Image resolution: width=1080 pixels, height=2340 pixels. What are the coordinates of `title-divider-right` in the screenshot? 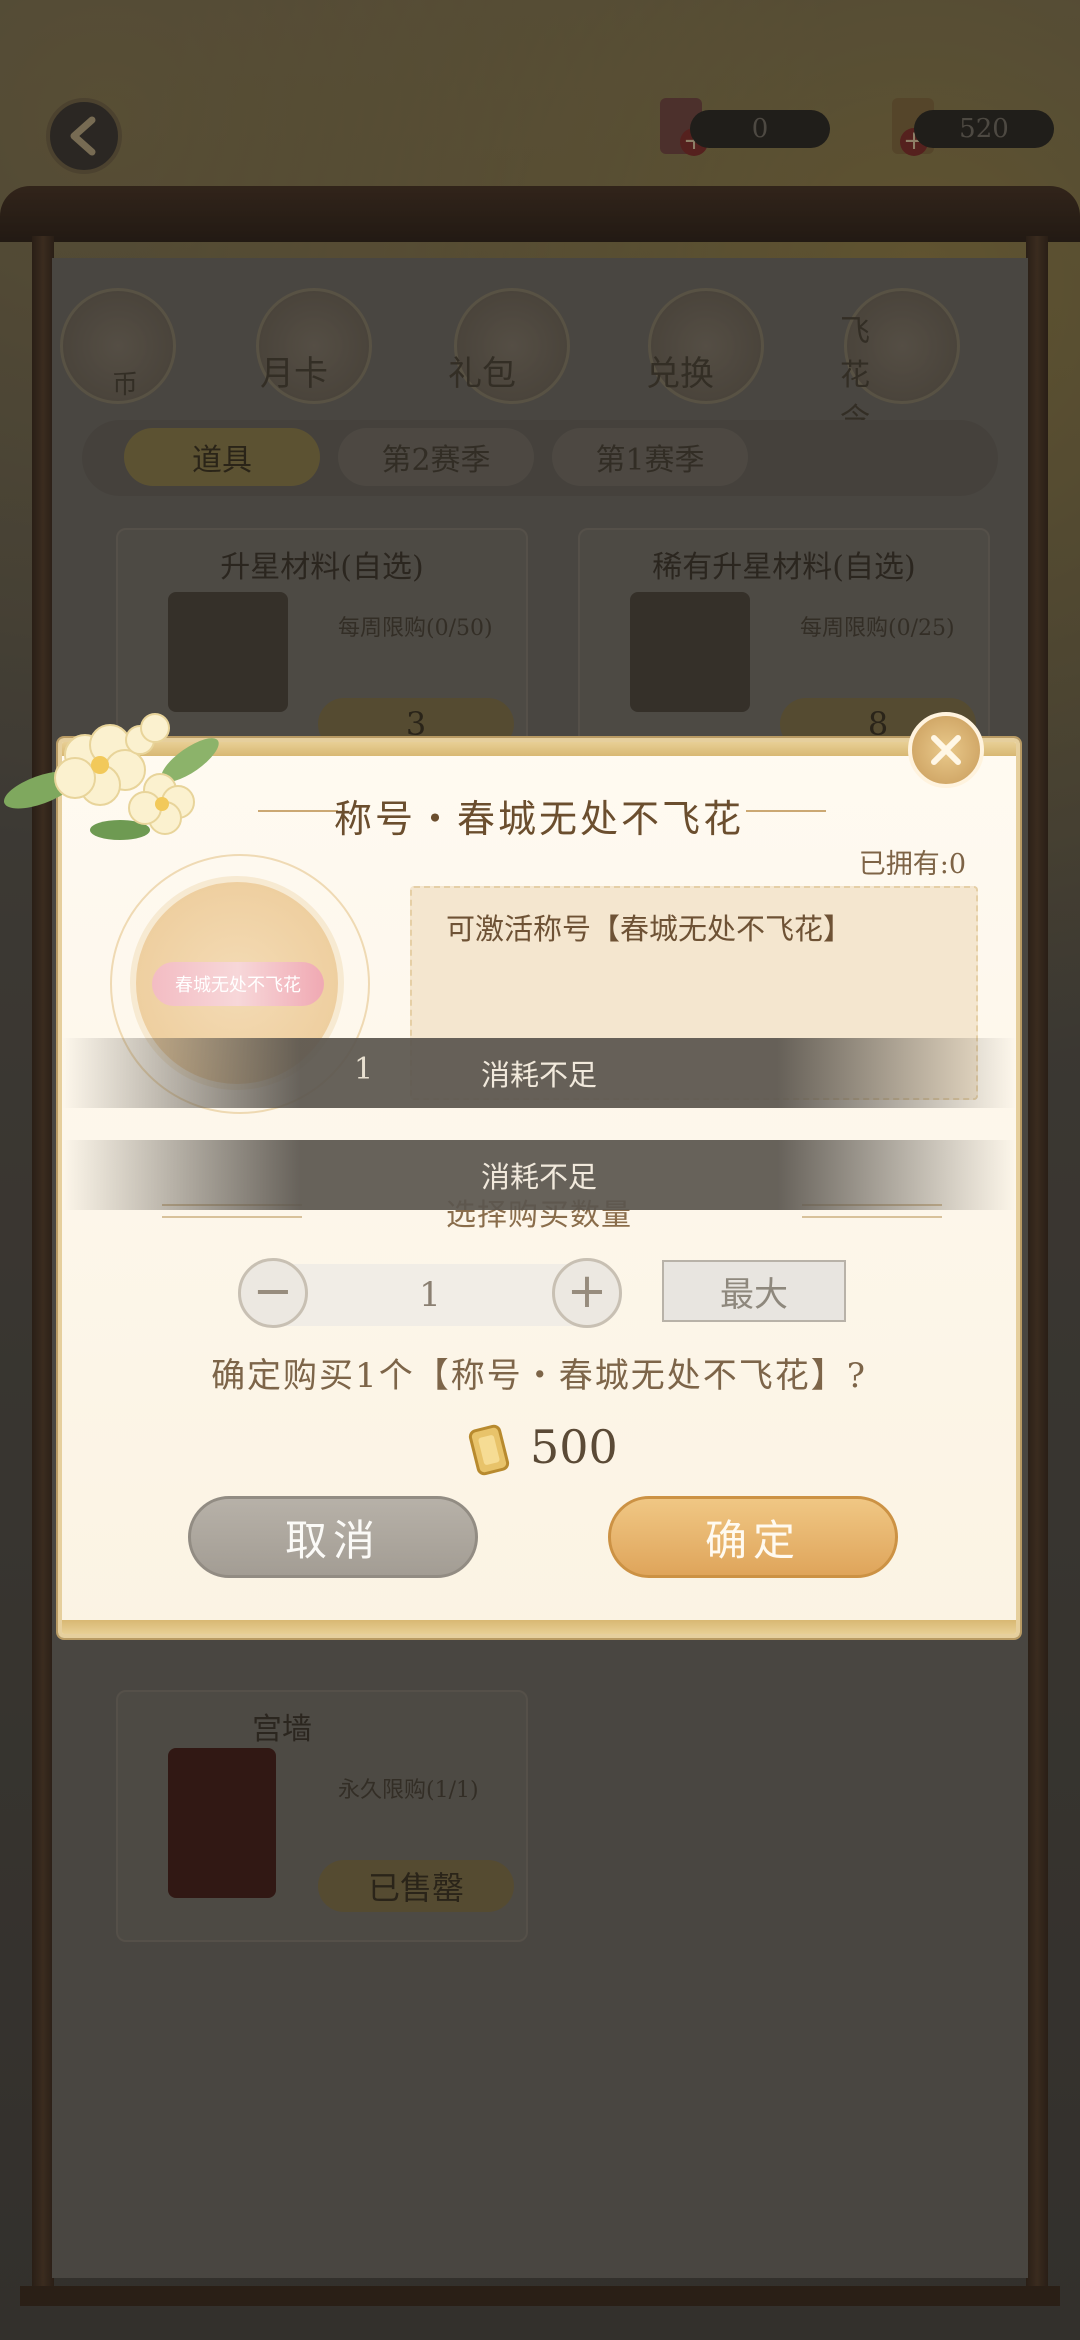 It's located at (786, 811).